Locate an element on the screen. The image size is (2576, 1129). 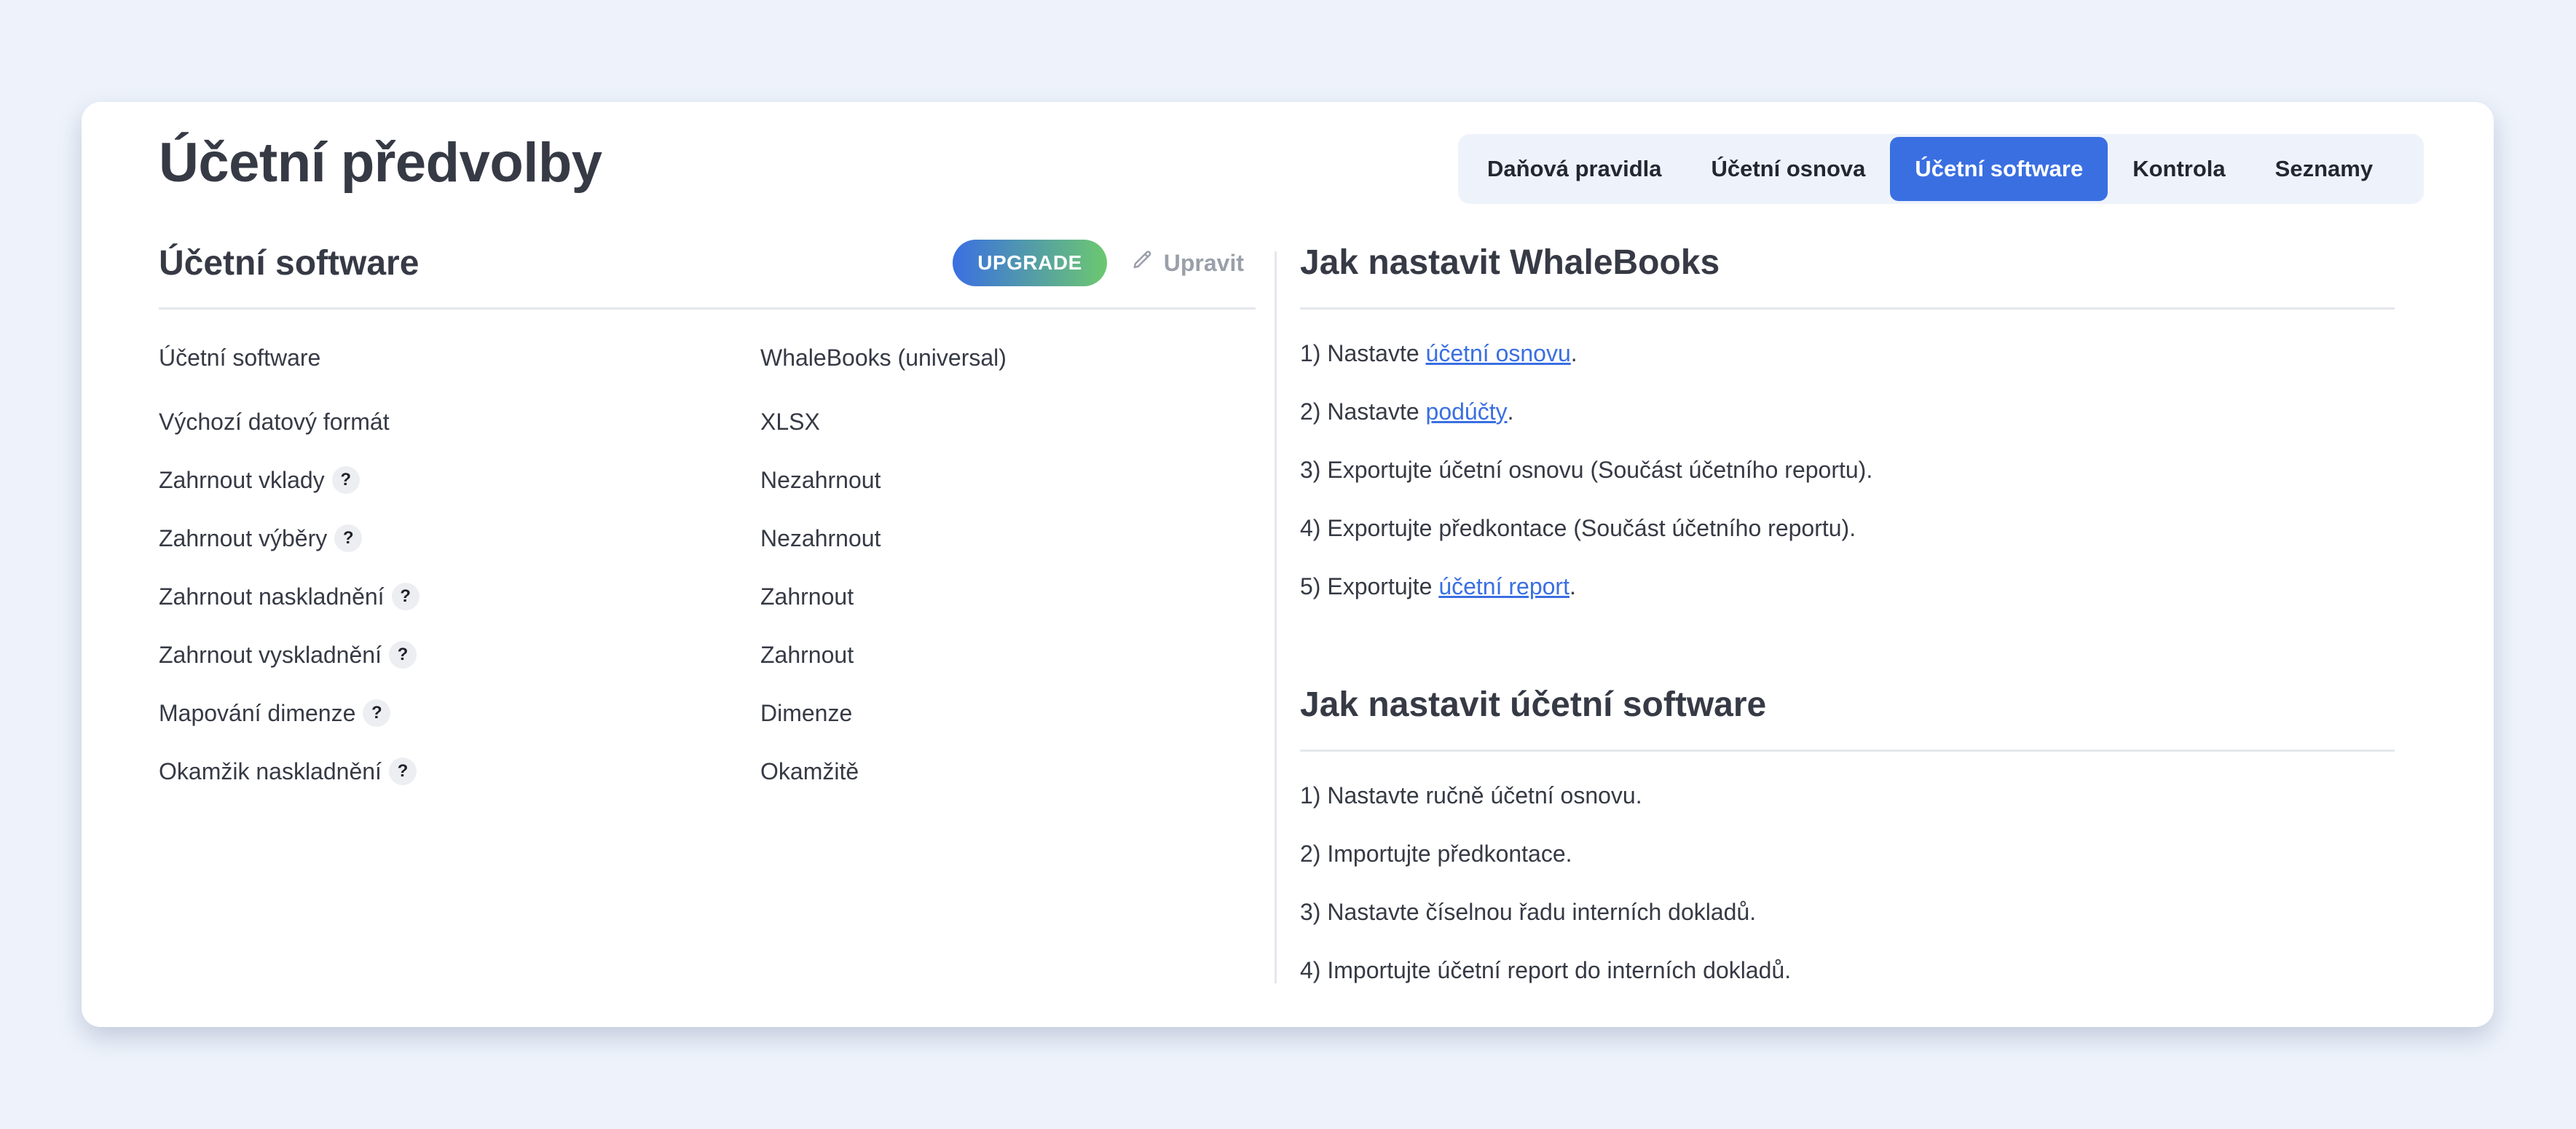
page-title: Účetní předvolby is located at coordinates (380, 163).